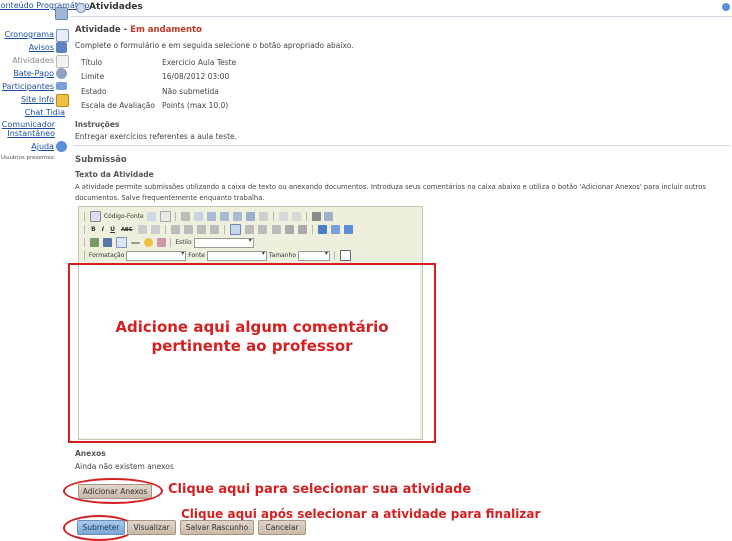  What do you see at coordinates (196, 255) in the screenshot?
I see `font-label: Fonte` at bounding box center [196, 255].